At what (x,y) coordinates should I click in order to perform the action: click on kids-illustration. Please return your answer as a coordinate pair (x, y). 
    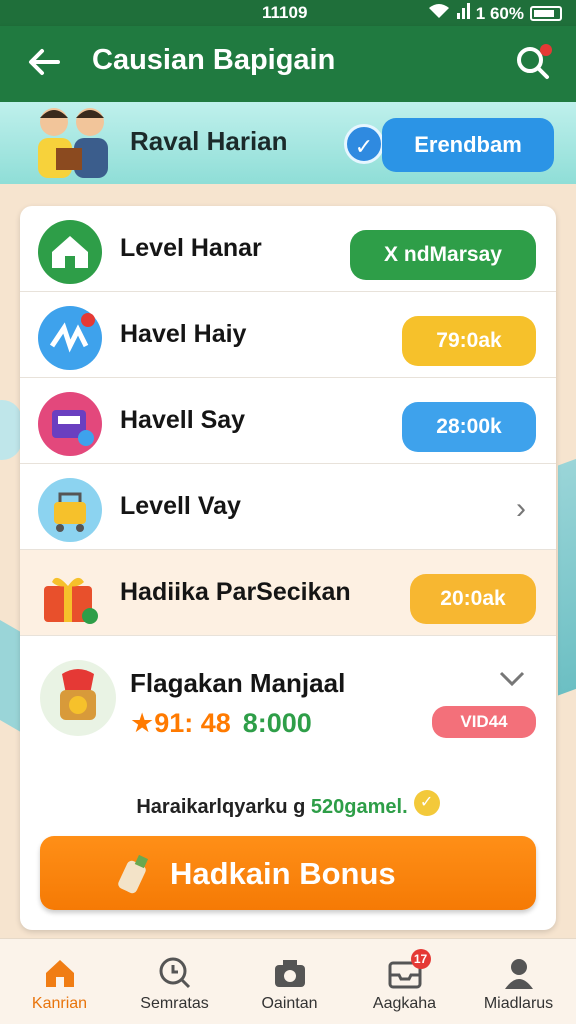
    Looking at the image, I should click on (72, 141).